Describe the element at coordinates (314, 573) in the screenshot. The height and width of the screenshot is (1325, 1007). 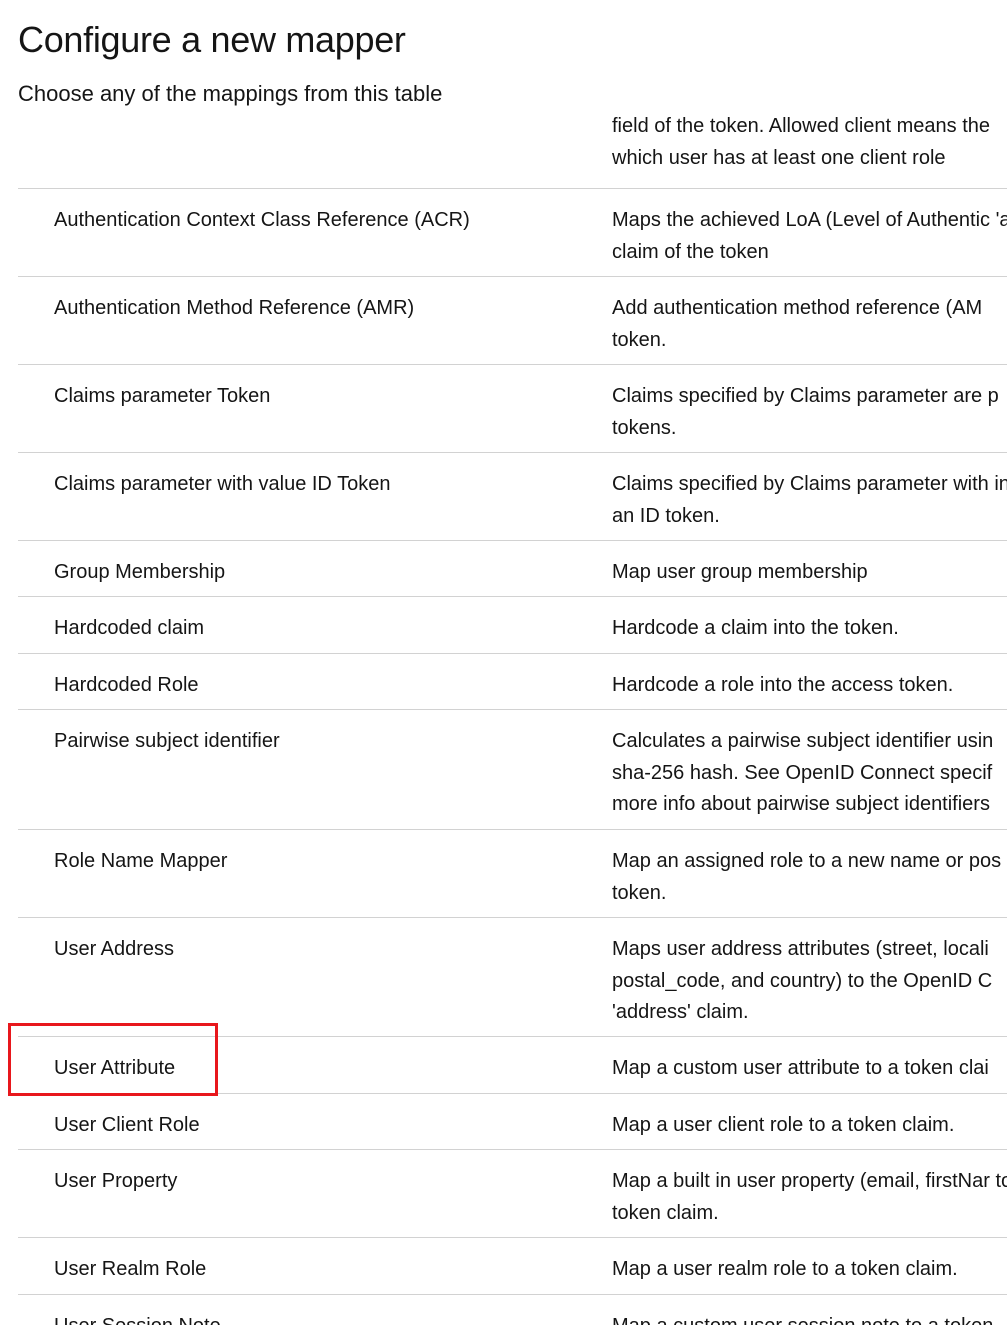
I see `mapper-name: Group Membership` at that location.